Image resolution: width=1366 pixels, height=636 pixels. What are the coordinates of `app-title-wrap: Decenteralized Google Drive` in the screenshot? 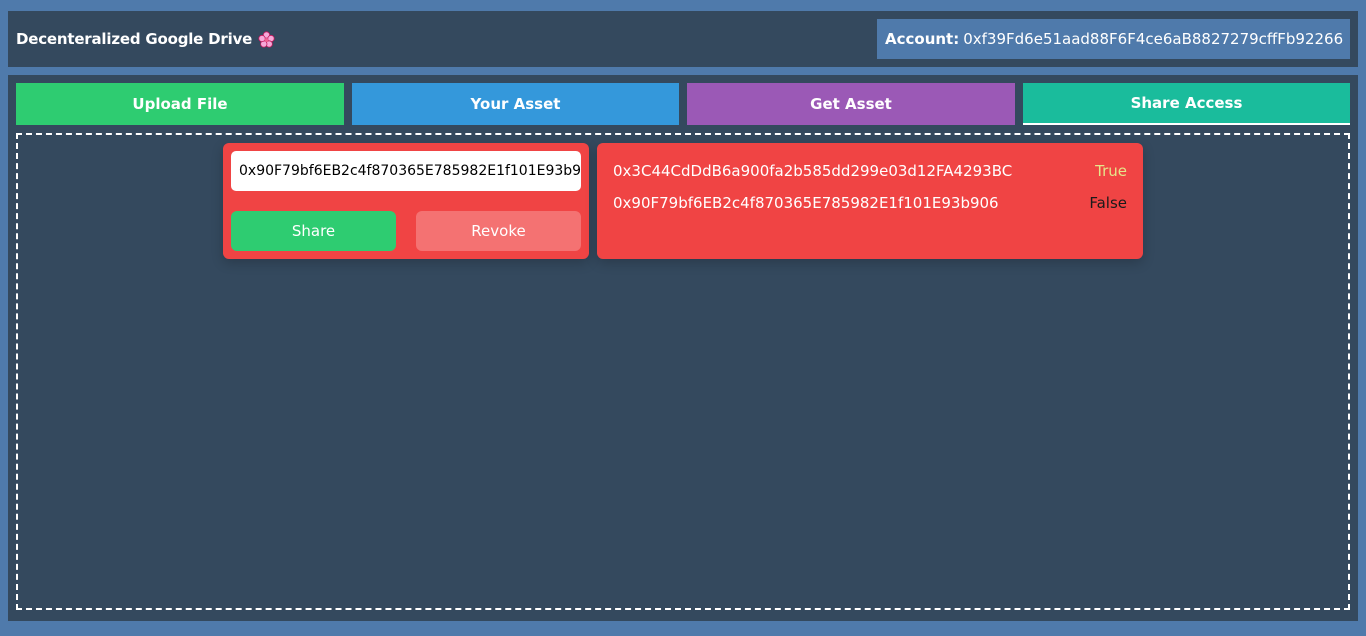 It's located at (145, 39).